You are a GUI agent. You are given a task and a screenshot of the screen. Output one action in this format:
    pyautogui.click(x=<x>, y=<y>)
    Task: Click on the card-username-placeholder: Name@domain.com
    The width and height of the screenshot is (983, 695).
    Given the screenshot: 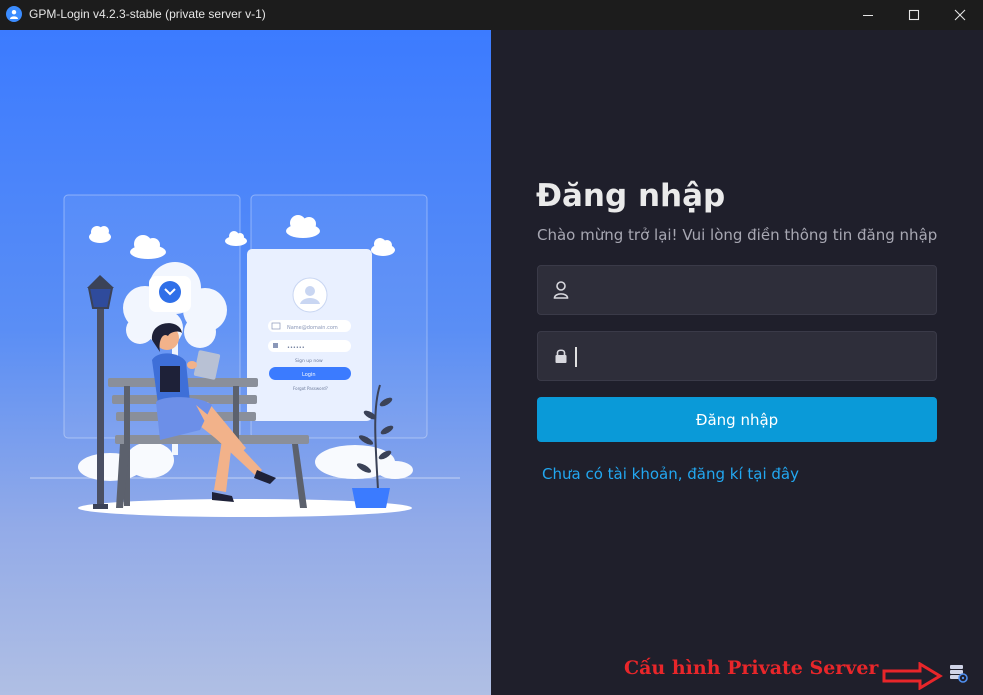 What is the action you would take?
    pyautogui.click(x=312, y=328)
    